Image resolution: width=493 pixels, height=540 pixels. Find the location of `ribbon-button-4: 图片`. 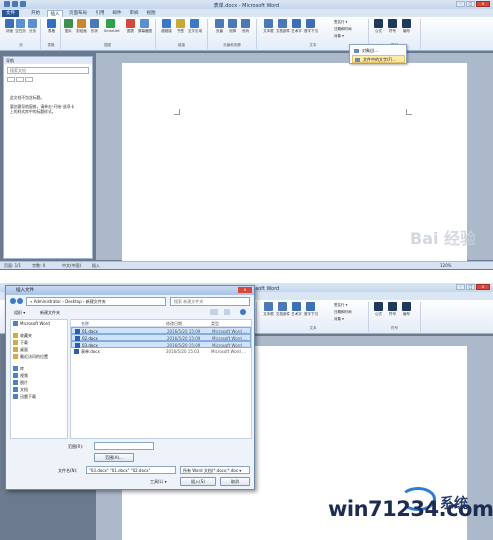

ribbon-button-4: 图片 is located at coordinates (68, 26).